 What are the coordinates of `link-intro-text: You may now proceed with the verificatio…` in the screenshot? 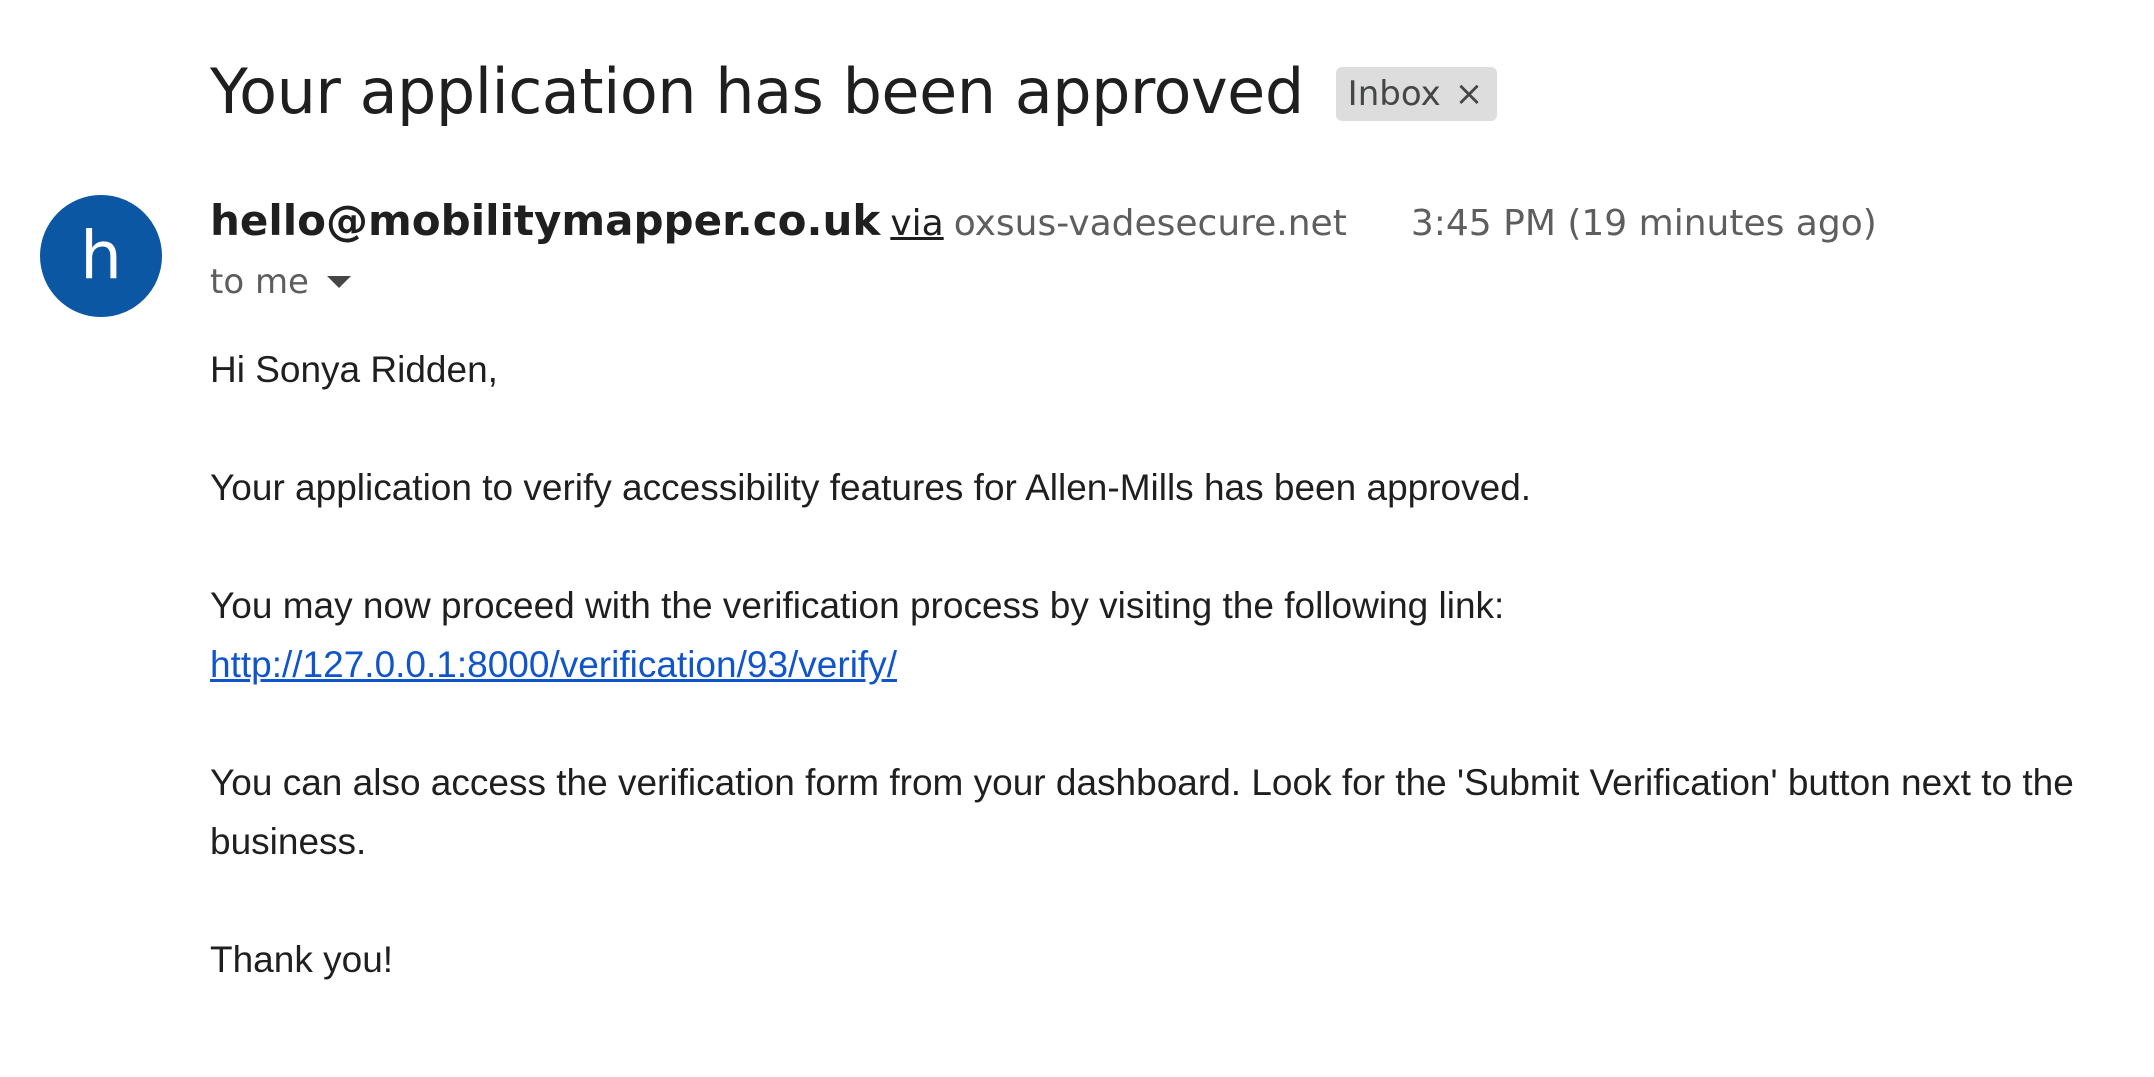 It's located at (857, 605).